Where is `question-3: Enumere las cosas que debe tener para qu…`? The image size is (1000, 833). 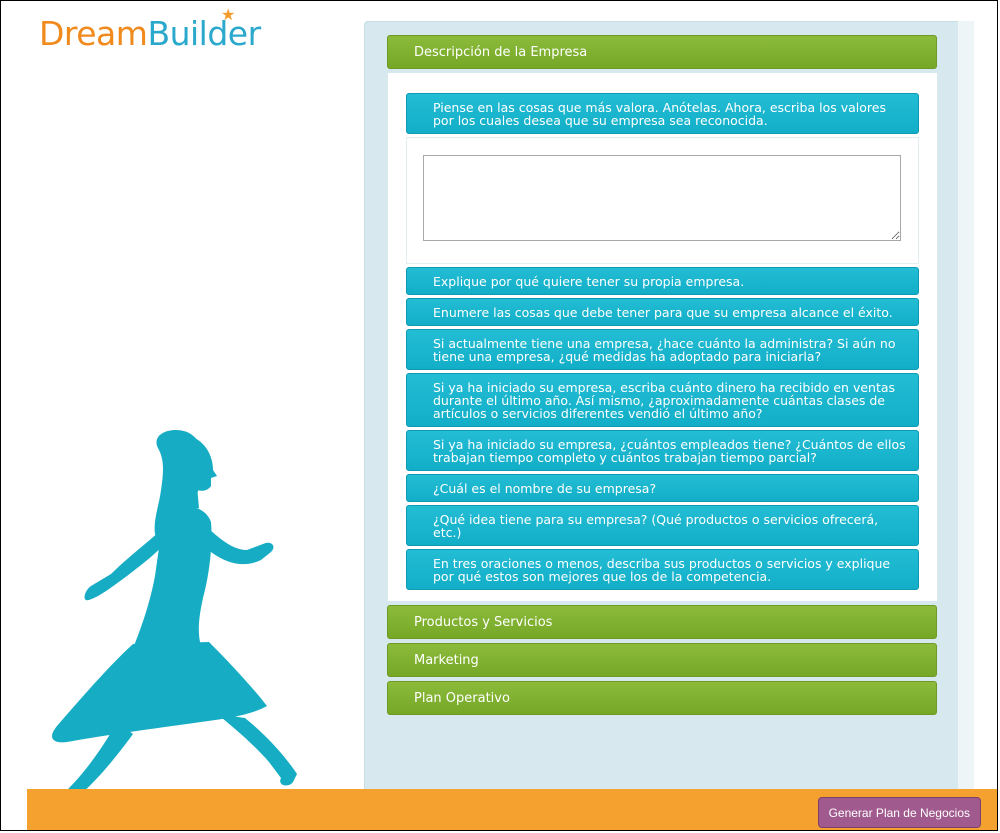
question-3: Enumere las cosas que debe tener para qu… is located at coordinates (662, 312).